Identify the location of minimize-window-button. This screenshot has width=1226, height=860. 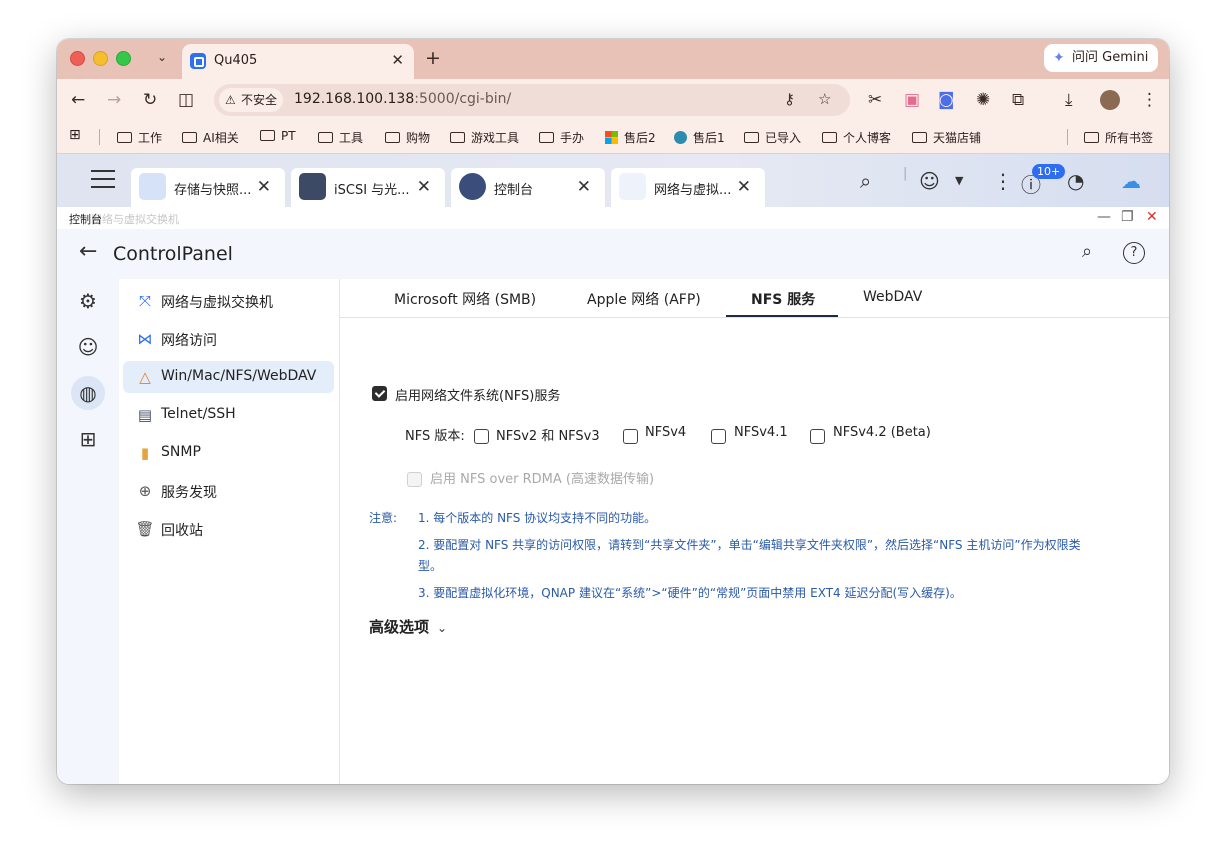
(100, 58).